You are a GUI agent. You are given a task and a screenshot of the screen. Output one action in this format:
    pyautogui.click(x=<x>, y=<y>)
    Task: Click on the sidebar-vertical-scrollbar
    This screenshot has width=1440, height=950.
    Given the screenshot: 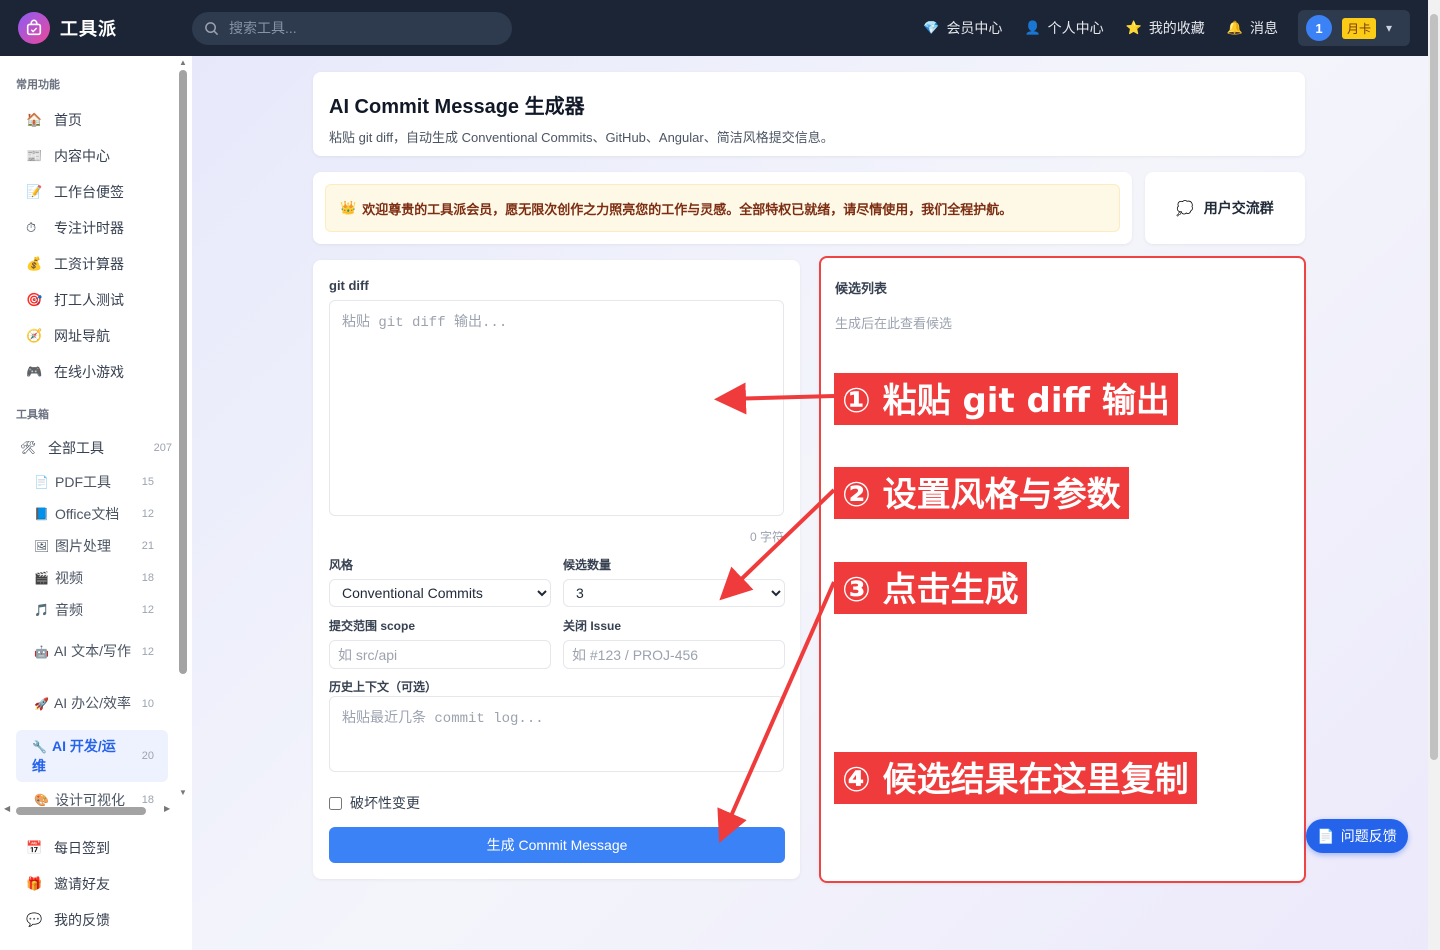 What is the action you would take?
    pyautogui.click(x=183, y=372)
    